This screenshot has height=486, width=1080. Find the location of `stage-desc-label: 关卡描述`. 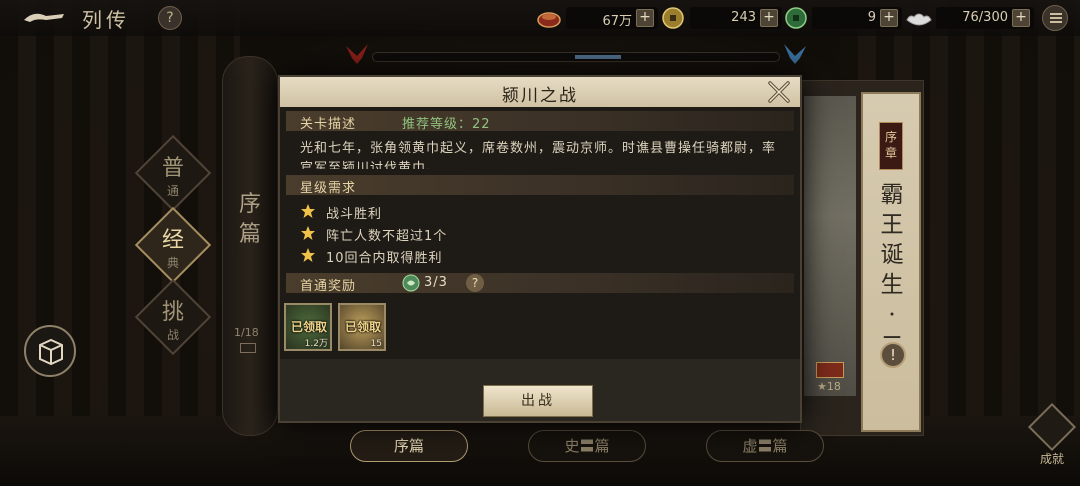

stage-desc-label: 关卡描述 is located at coordinates (328, 124).